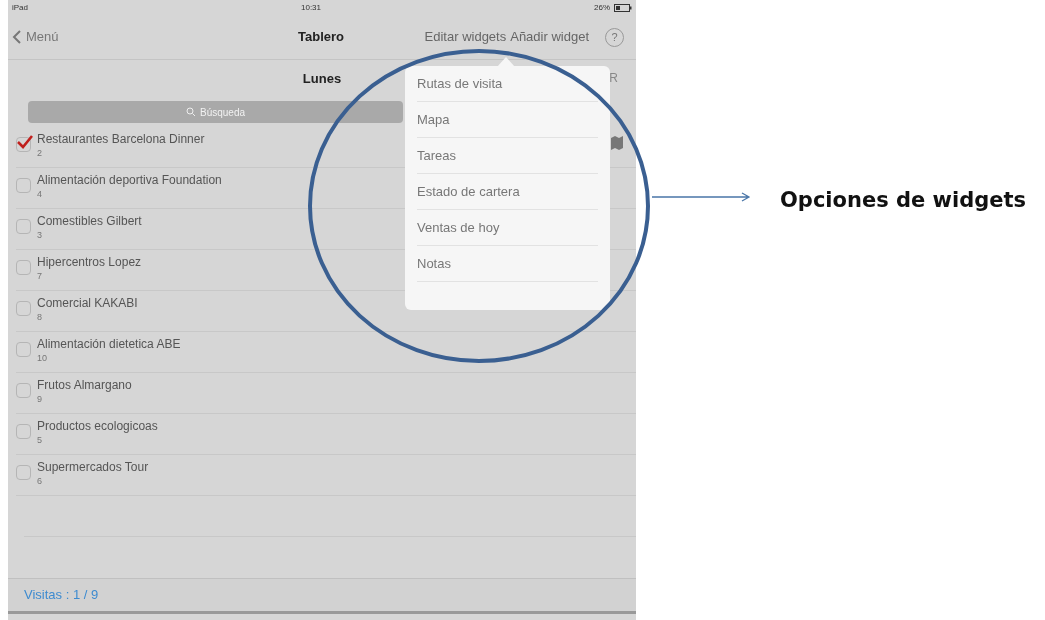  What do you see at coordinates (40, 482) in the screenshot?
I see `visit-number: 6` at bounding box center [40, 482].